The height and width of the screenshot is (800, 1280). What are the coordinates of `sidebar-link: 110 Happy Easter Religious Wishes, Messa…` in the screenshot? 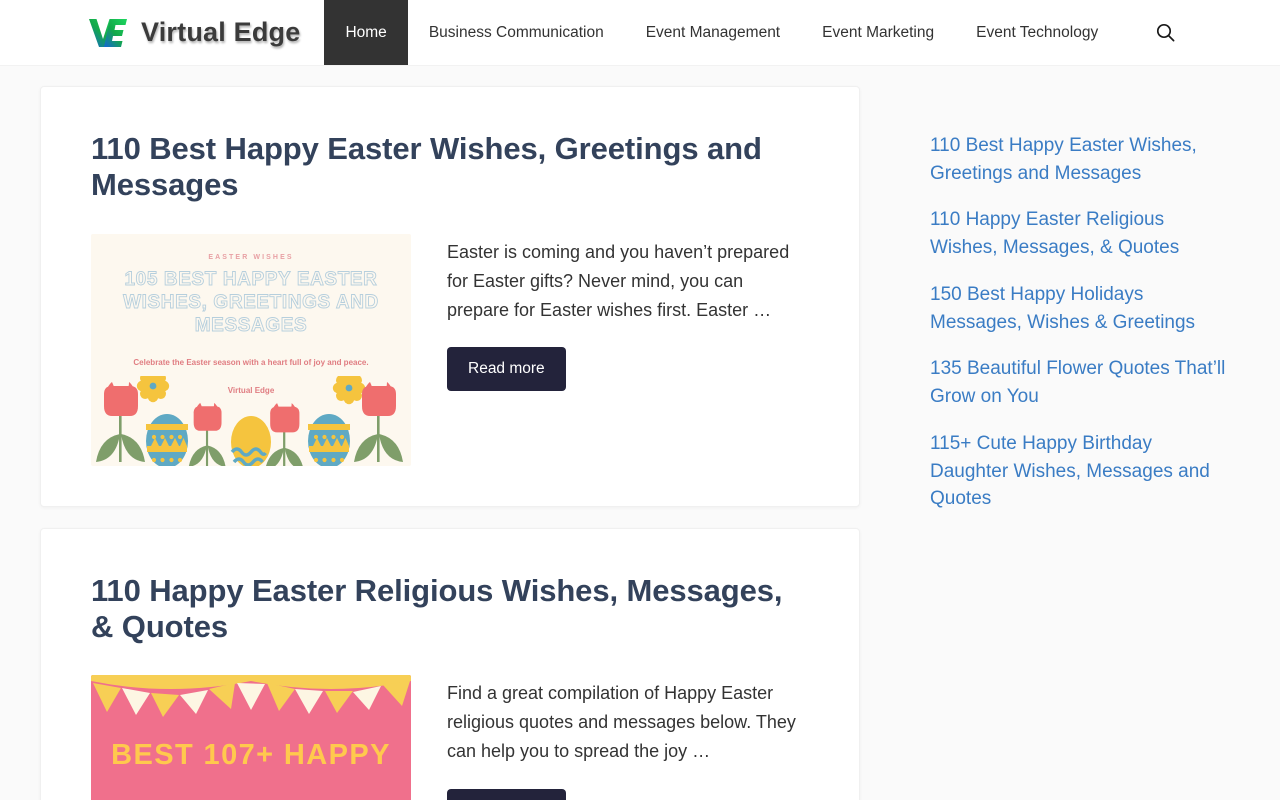 It's located at (1080, 233).